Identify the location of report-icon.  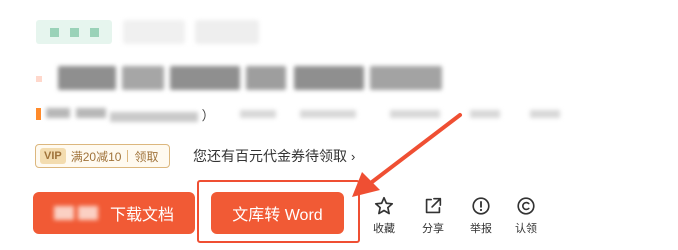
(481, 206).